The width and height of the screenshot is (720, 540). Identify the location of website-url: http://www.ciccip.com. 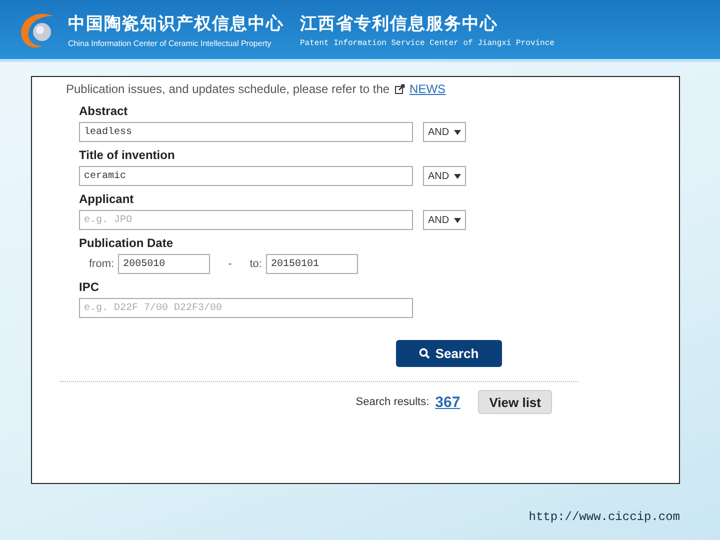
(604, 517).